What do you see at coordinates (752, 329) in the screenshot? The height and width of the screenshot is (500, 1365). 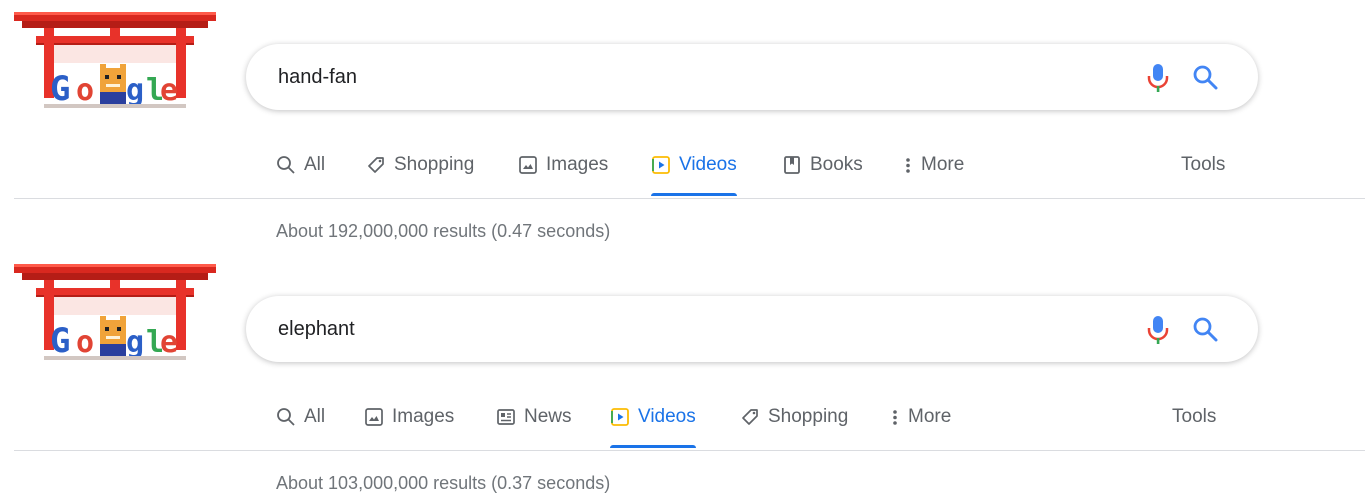 I see `search-box: elephant` at bounding box center [752, 329].